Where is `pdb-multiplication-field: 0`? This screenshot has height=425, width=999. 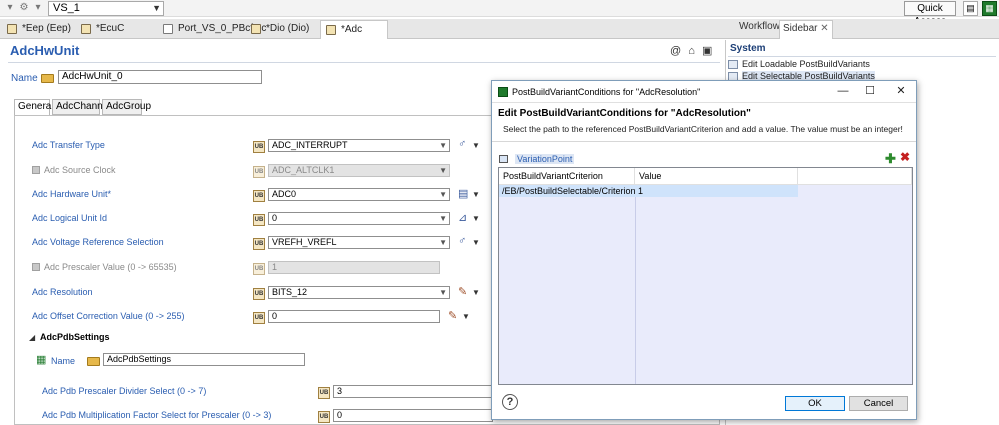 pdb-multiplication-field: 0 is located at coordinates (413, 415).